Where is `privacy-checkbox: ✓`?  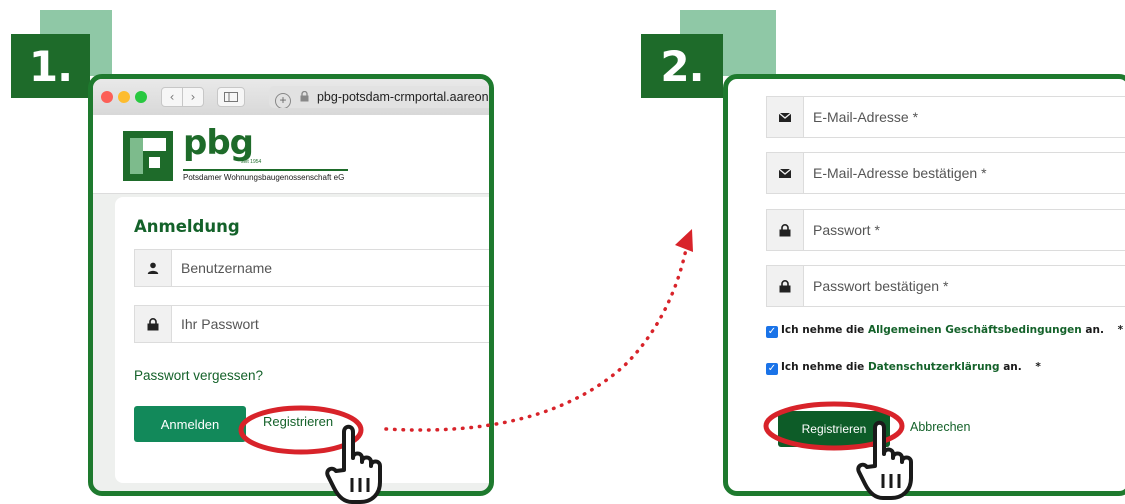
privacy-checkbox: ✓ is located at coordinates (772, 369).